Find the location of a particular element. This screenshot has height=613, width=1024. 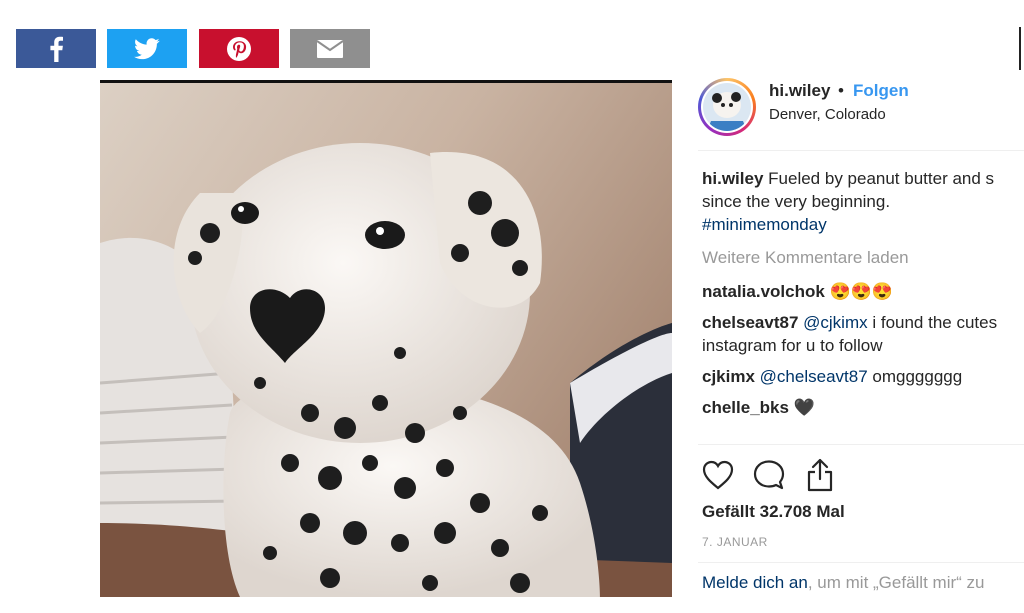

twitter-share-button is located at coordinates (147, 48).